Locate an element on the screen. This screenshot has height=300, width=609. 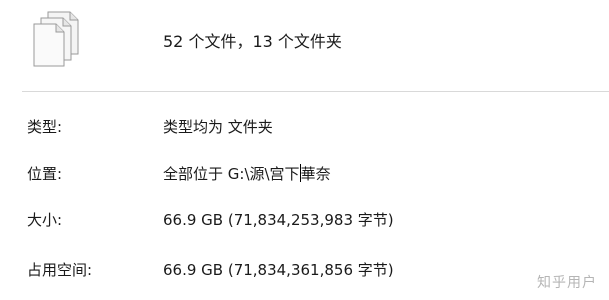
size-label: 大小: is located at coordinates (45, 220).